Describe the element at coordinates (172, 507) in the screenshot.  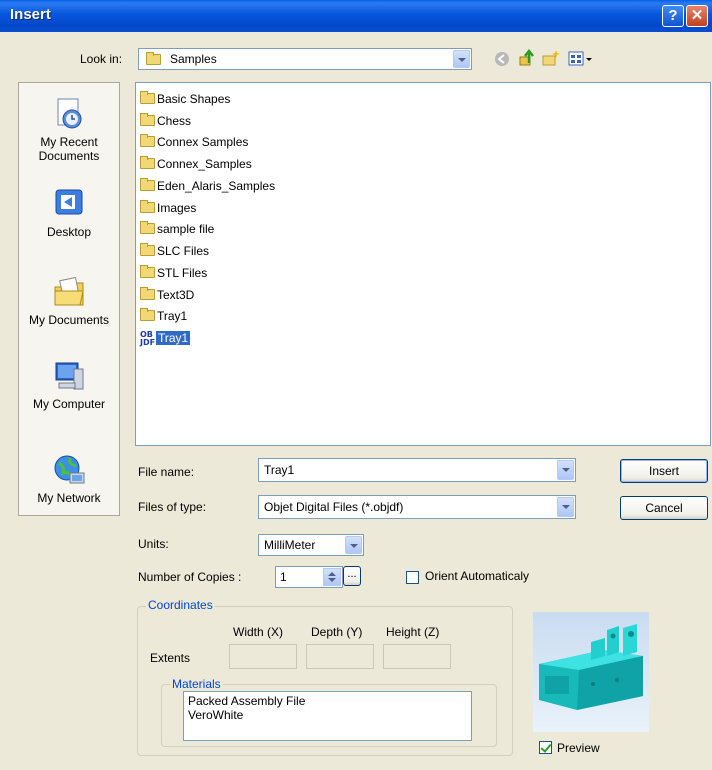
I see `filetype-label: Files of type:` at that location.